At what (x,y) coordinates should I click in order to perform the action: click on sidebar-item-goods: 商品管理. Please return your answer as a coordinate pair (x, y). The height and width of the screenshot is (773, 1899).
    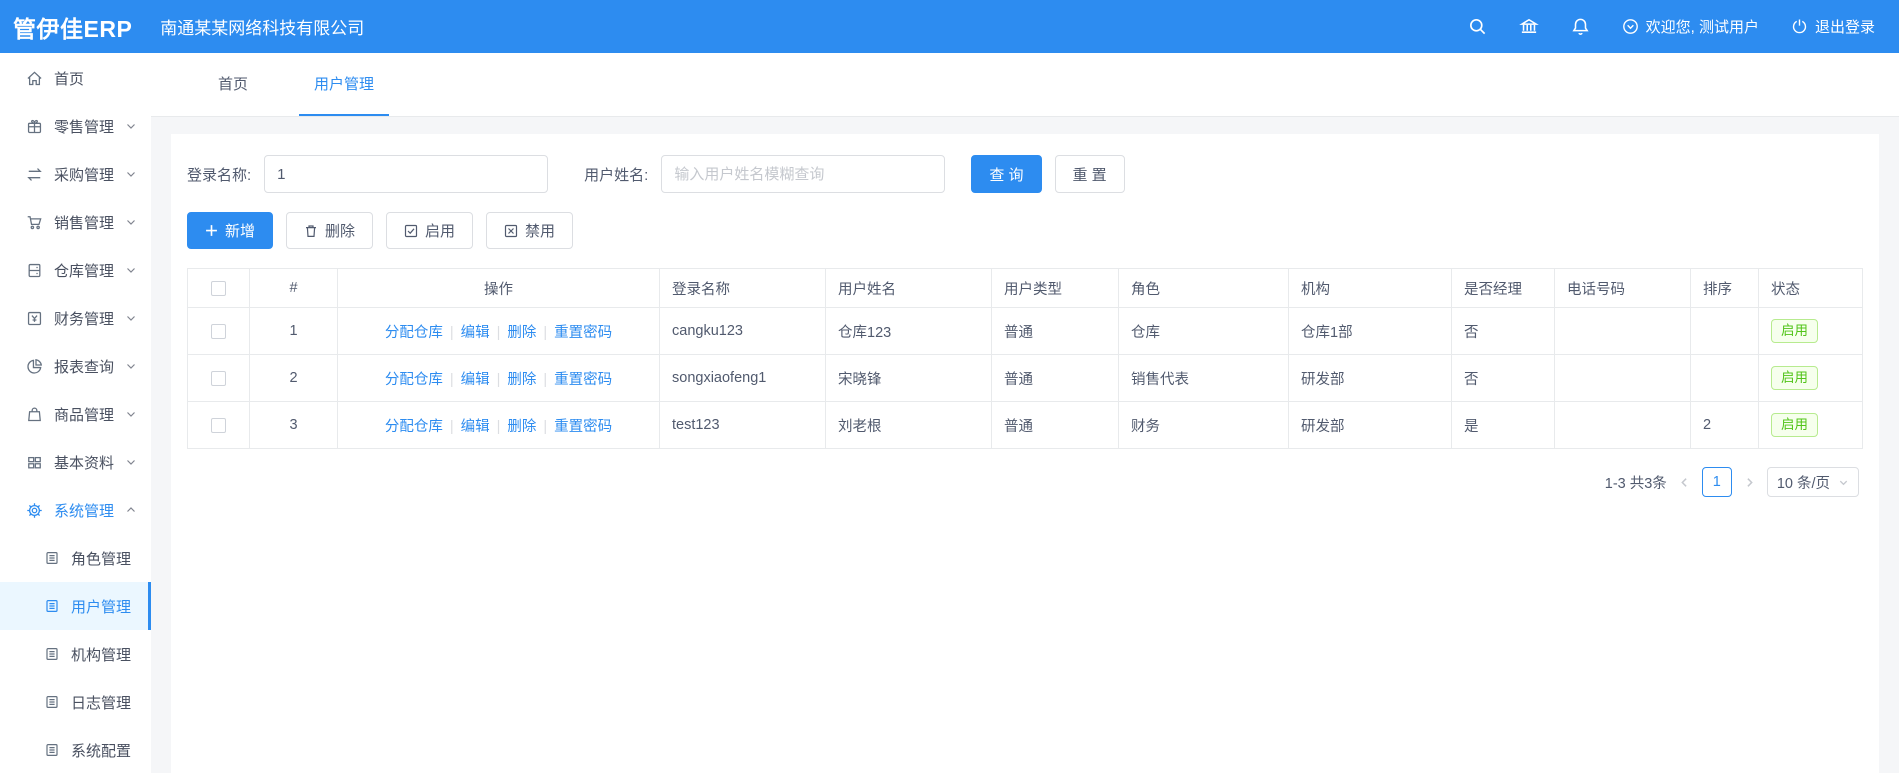
    Looking at the image, I should click on (75, 414).